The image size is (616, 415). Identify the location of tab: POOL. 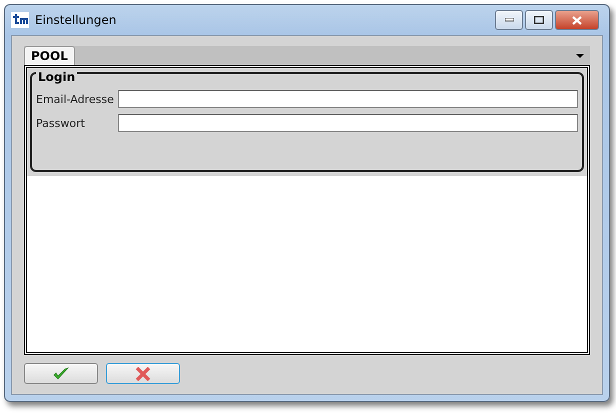
(49, 55).